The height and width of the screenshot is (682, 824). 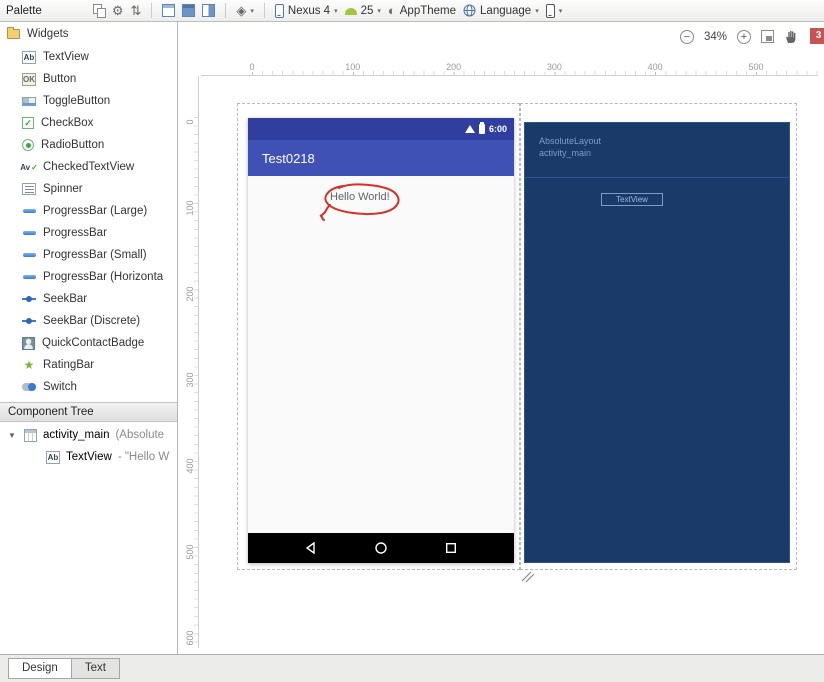 I want to click on switch-icon, so click(x=29, y=387).